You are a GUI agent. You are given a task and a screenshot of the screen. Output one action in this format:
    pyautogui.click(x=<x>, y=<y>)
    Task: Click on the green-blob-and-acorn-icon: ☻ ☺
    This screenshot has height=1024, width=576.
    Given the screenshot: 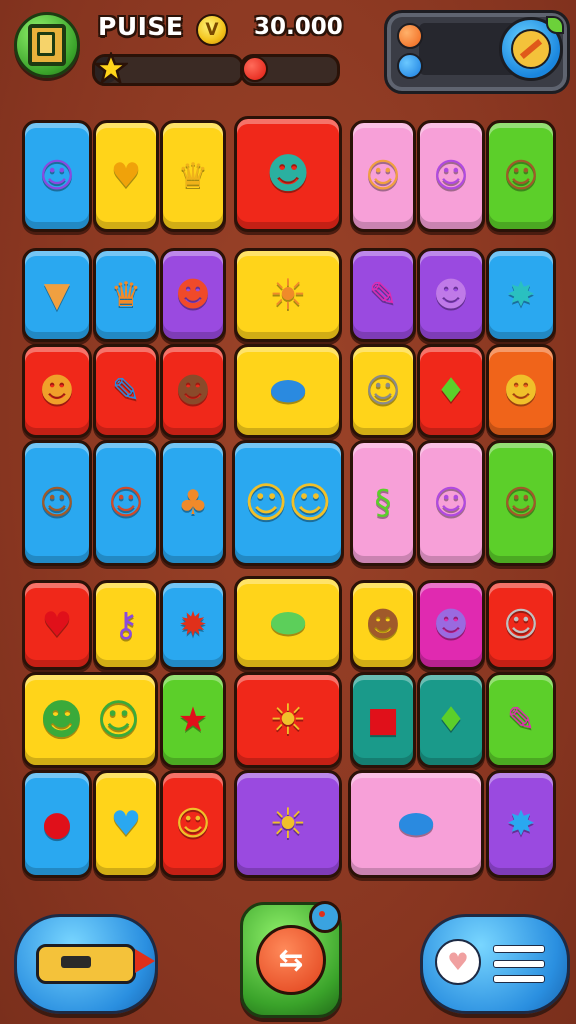 What is the action you would take?
    pyautogui.click(x=90, y=719)
    